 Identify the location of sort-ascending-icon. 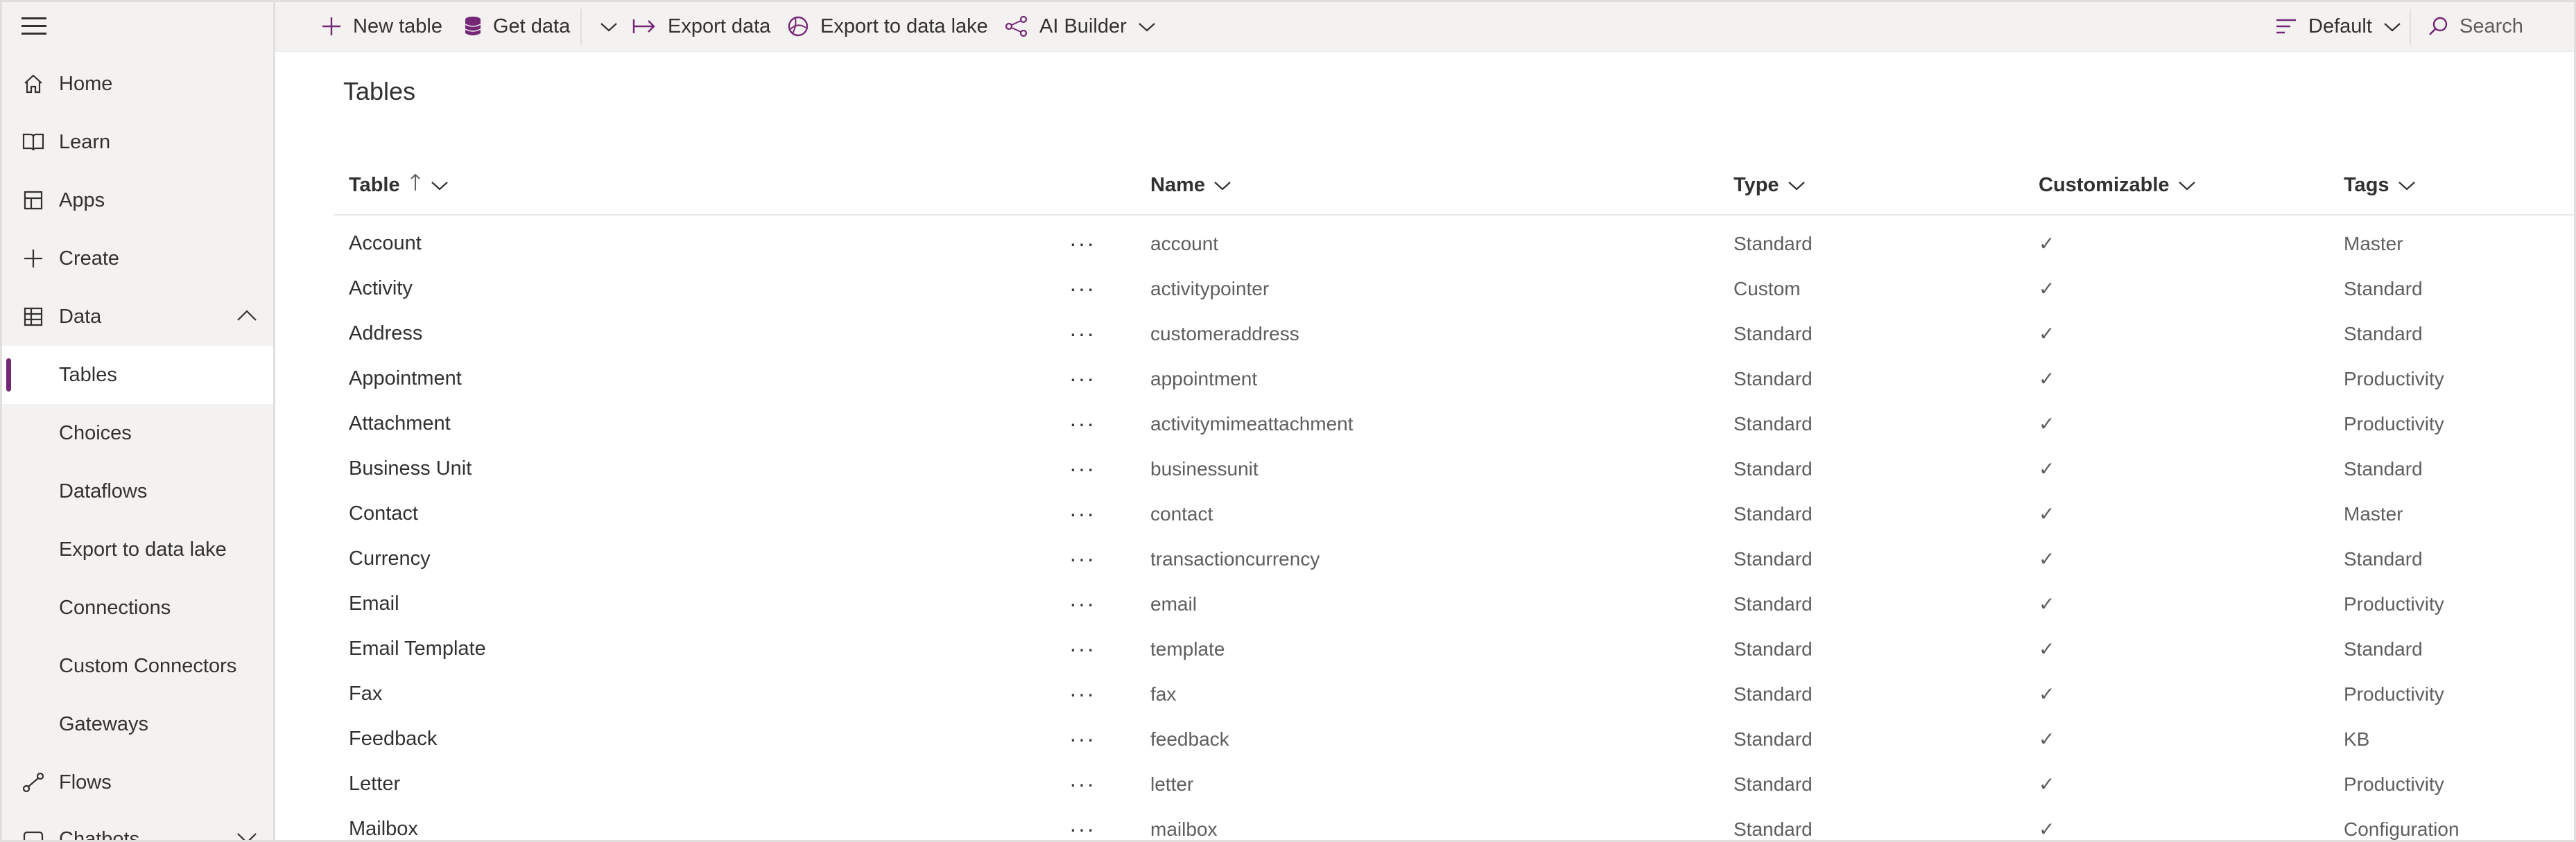
(411, 185).